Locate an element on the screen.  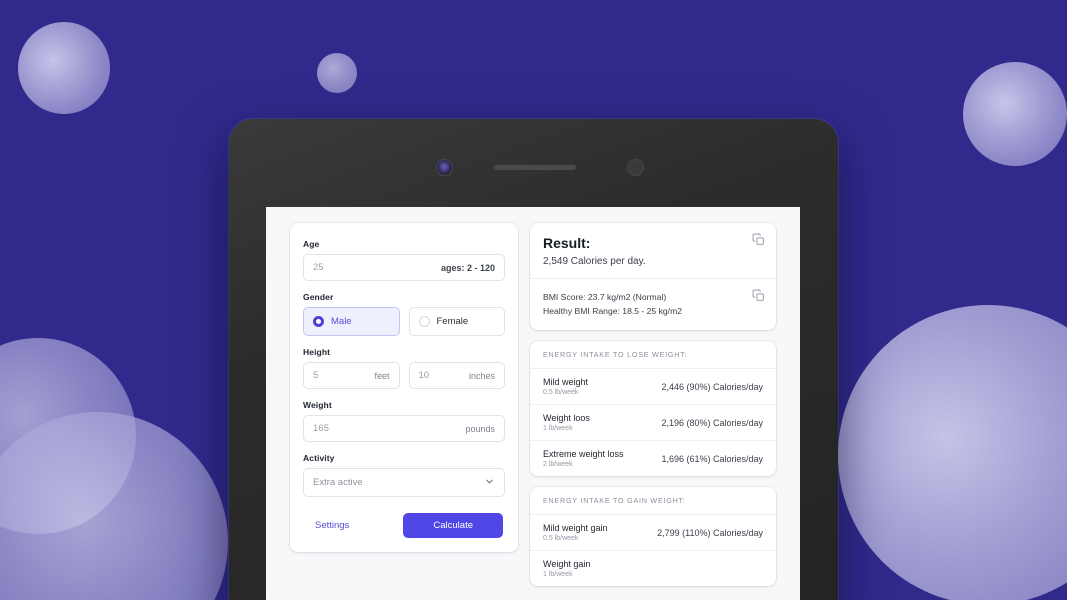
age-field-group: Age 25 ages: 2 - 120 is located at coordinates (404, 260).